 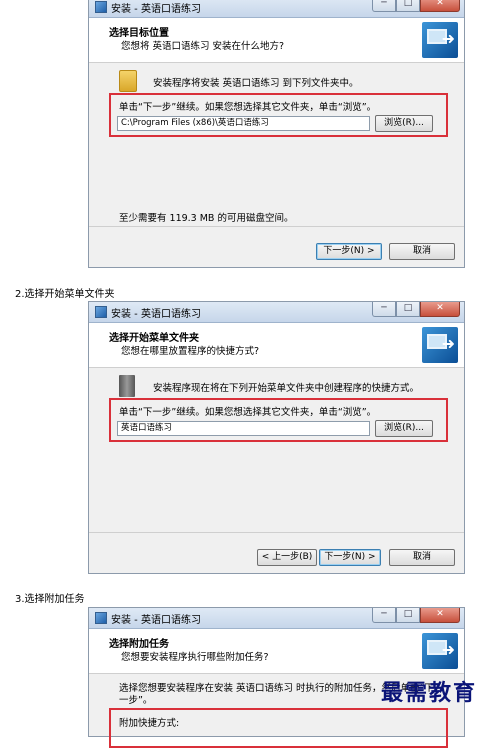 What do you see at coordinates (127, 386) in the screenshot?
I see `start-menu-icon` at bounding box center [127, 386].